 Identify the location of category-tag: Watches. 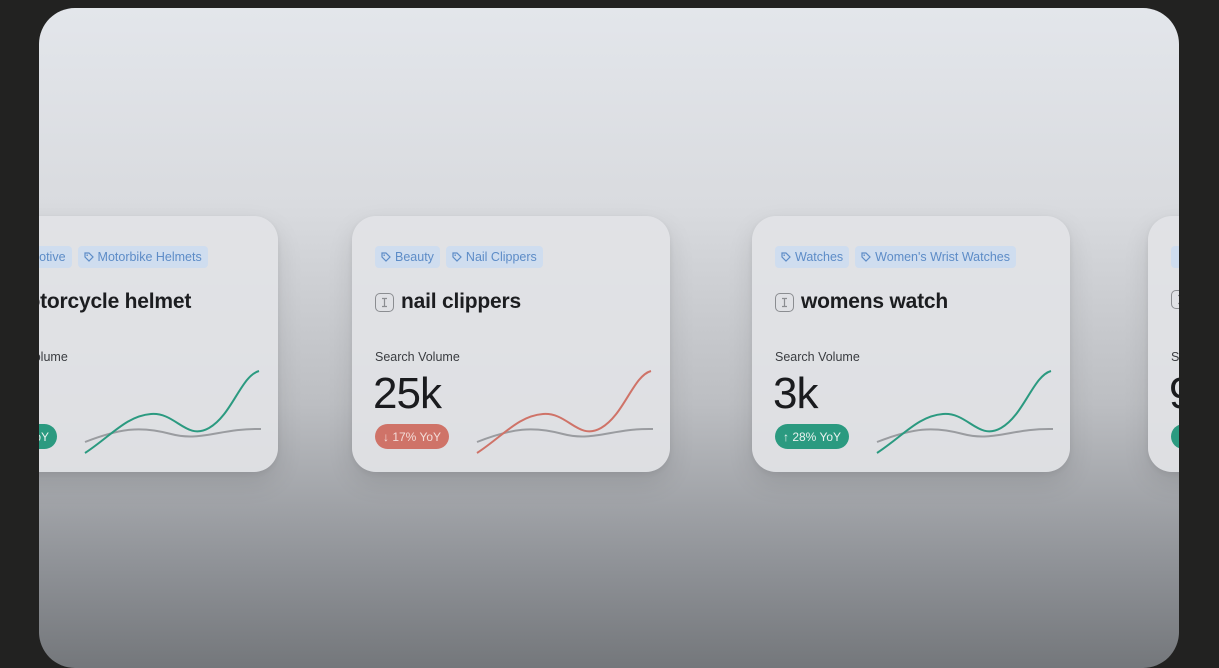
(812, 257).